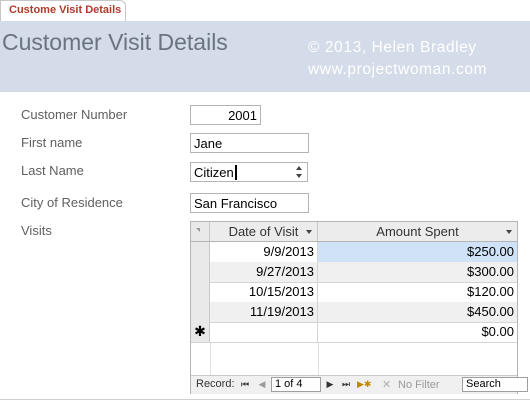 The width and height of the screenshot is (530, 402). Describe the element at coordinates (417, 272) in the screenshot. I see `amount-spent-cell: $300.00` at that location.